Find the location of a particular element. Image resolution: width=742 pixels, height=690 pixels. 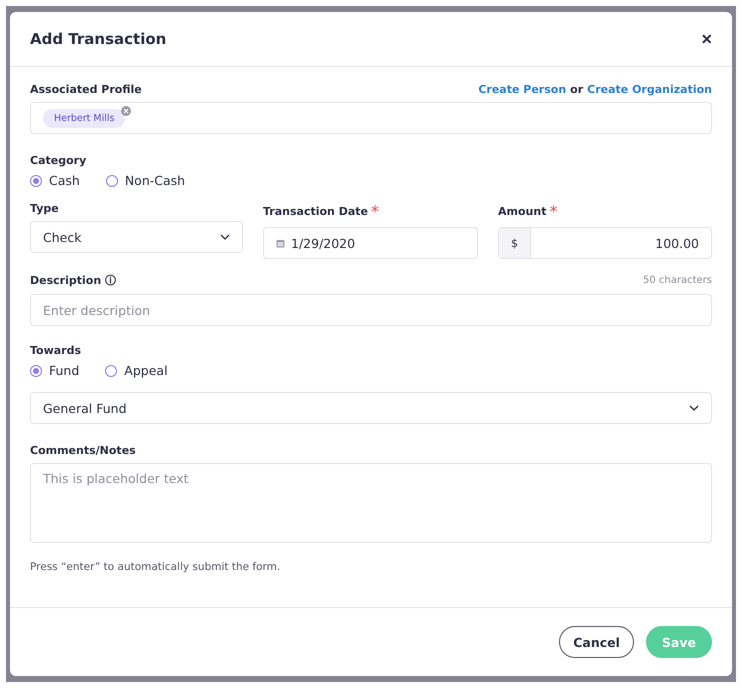

field-label: Type is located at coordinates (44, 208).